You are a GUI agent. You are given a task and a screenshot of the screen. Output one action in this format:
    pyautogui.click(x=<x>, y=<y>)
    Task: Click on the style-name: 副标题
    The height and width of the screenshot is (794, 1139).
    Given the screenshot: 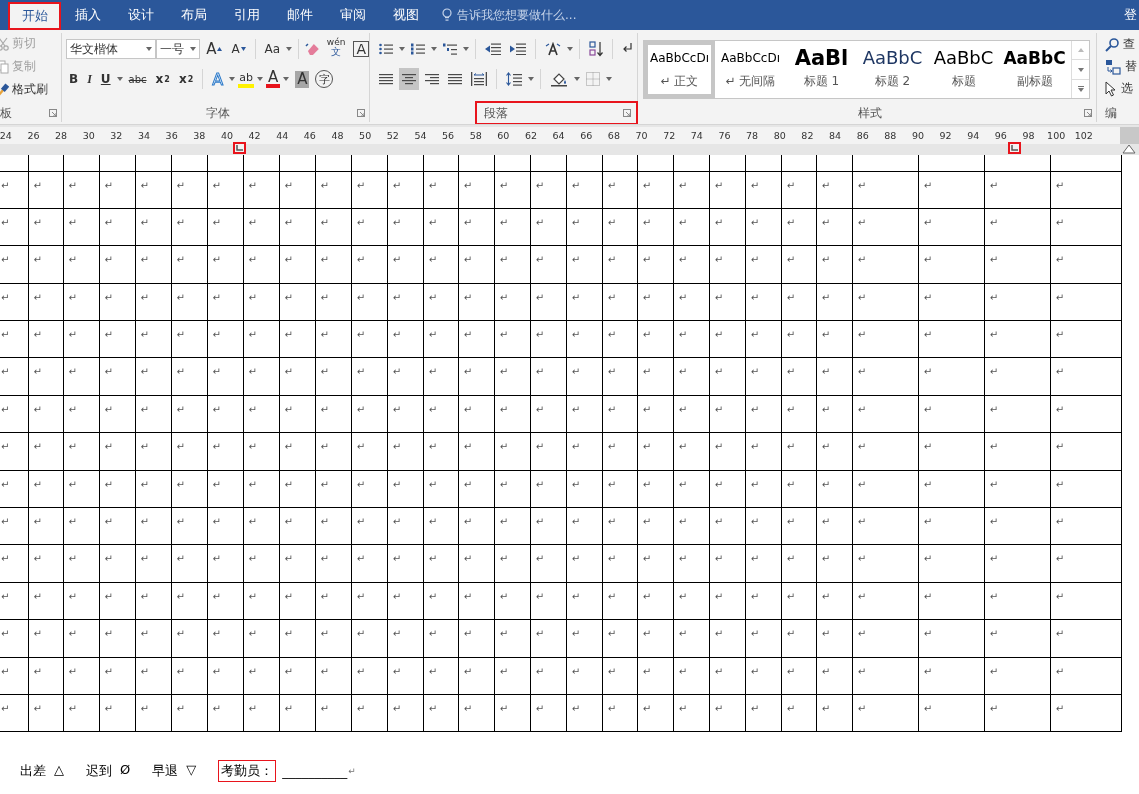 What is the action you would take?
    pyautogui.click(x=1034, y=82)
    